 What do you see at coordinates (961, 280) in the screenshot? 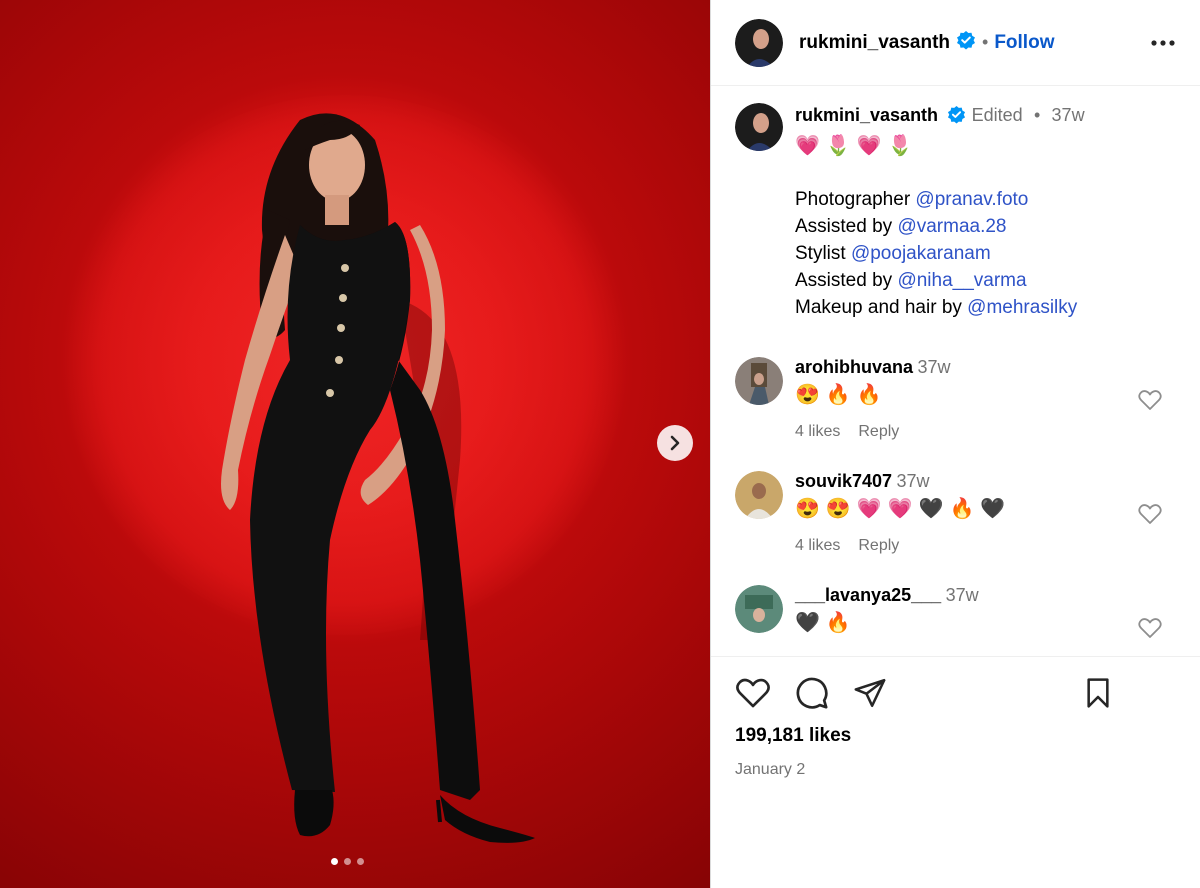
I see `mention-link: @niha__varma` at bounding box center [961, 280].